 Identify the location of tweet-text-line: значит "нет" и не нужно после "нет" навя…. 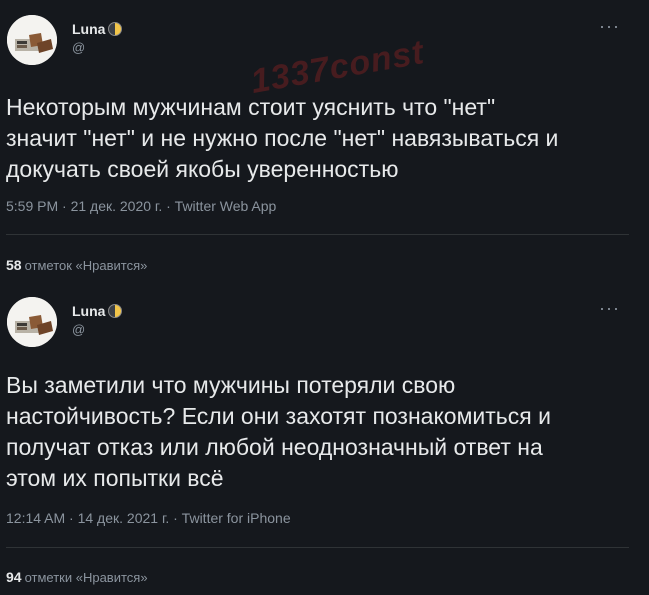
(282, 138).